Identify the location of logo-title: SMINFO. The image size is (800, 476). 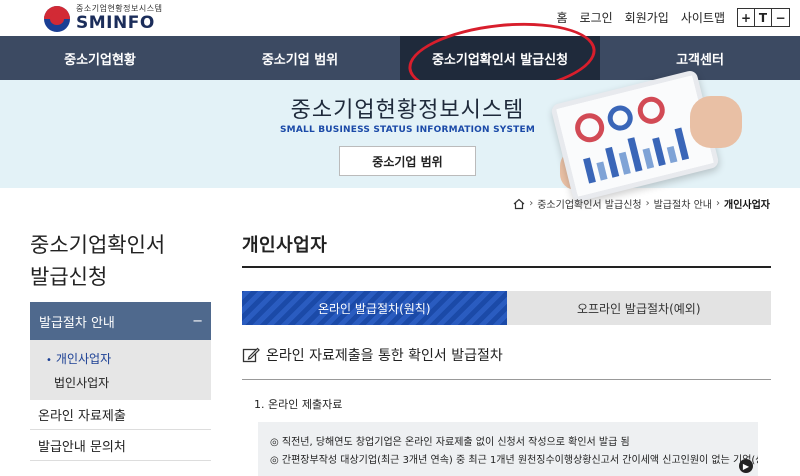
(115, 23).